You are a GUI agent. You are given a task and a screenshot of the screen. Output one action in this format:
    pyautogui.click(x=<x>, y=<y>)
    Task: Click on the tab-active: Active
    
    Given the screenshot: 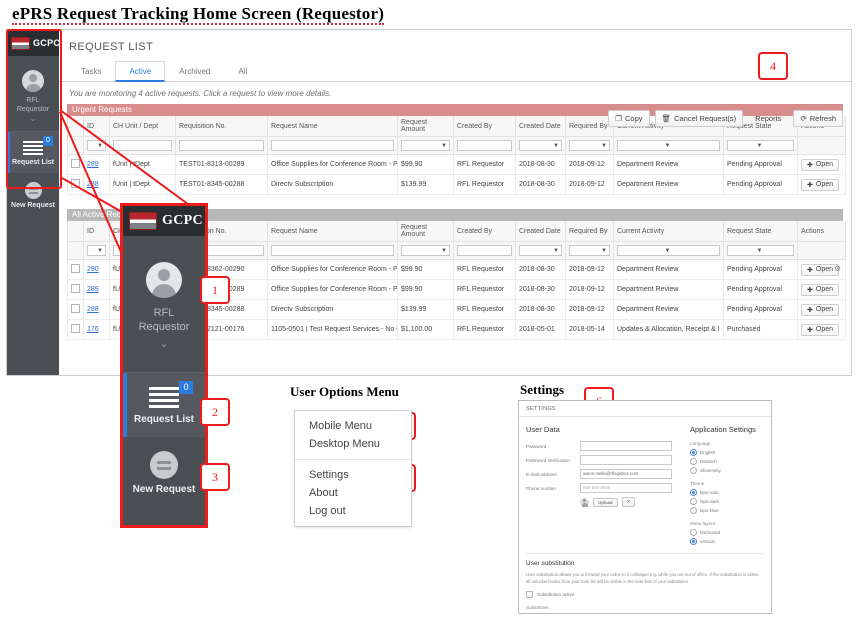 What is the action you would take?
    pyautogui.click(x=140, y=71)
    